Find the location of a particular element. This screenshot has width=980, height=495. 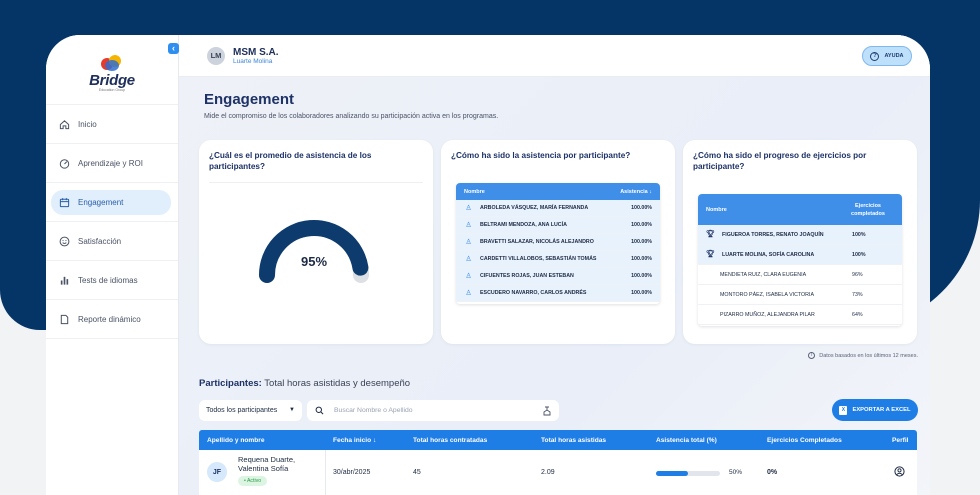

table-row: ♙ CIFUENTES ROJAS, JUAN ESTEBAN 100.00% is located at coordinates (558, 276).